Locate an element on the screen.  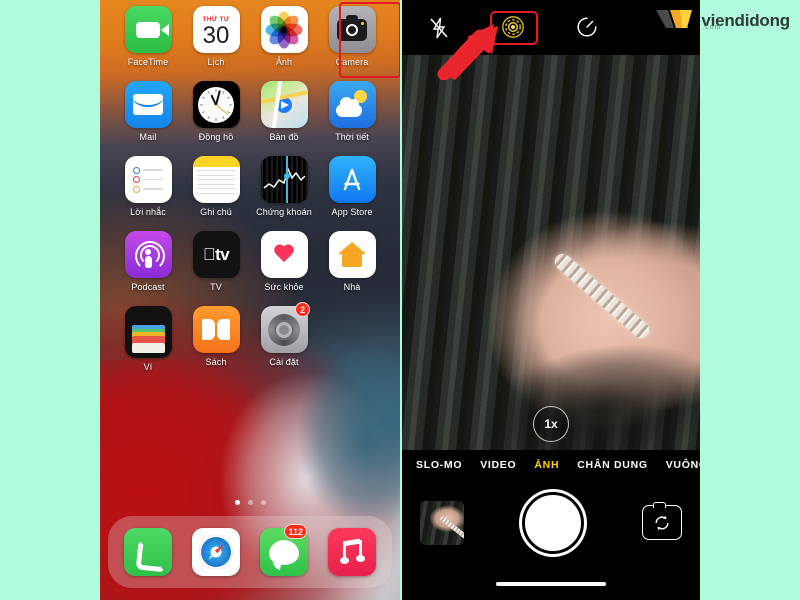
timer-icon is located at coordinates (588, 28).